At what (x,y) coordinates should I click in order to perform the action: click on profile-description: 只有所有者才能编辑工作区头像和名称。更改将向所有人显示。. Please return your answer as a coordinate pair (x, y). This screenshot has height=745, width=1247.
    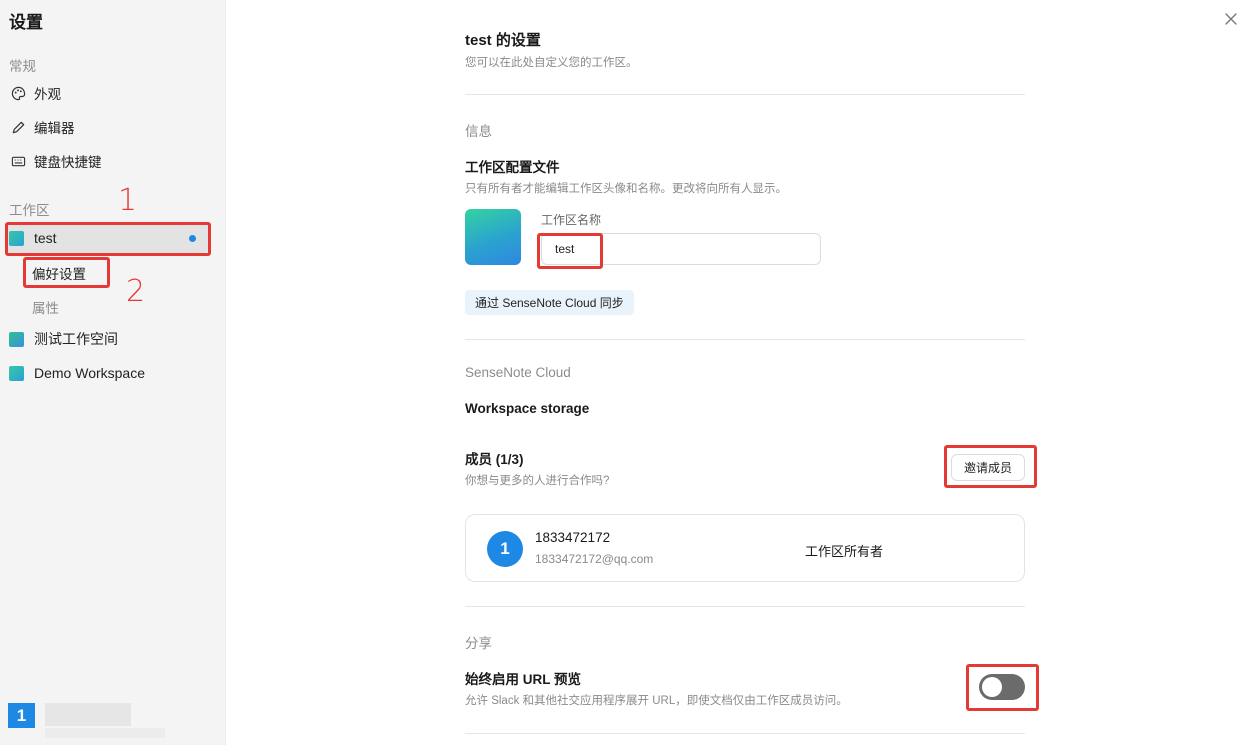
    Looking at the image, I should click on (626, 189).